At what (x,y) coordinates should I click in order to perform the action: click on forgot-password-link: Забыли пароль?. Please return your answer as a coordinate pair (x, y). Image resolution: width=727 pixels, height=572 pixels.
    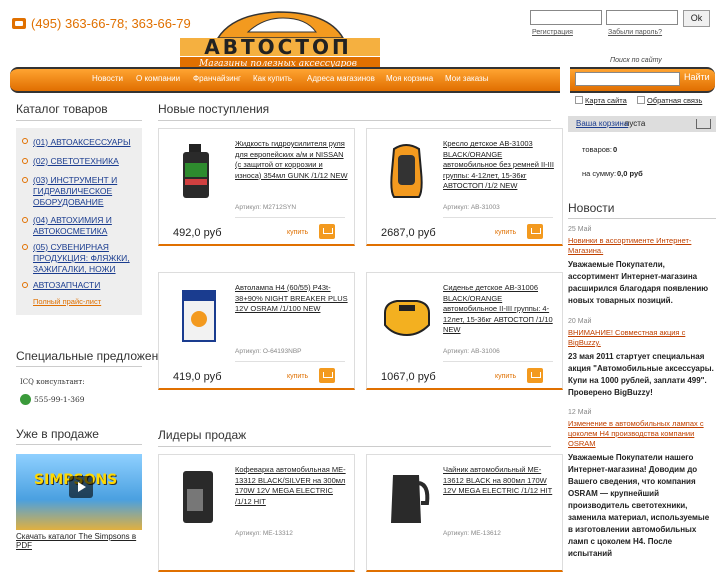
    Looking at the image, I should click on (635, 32).